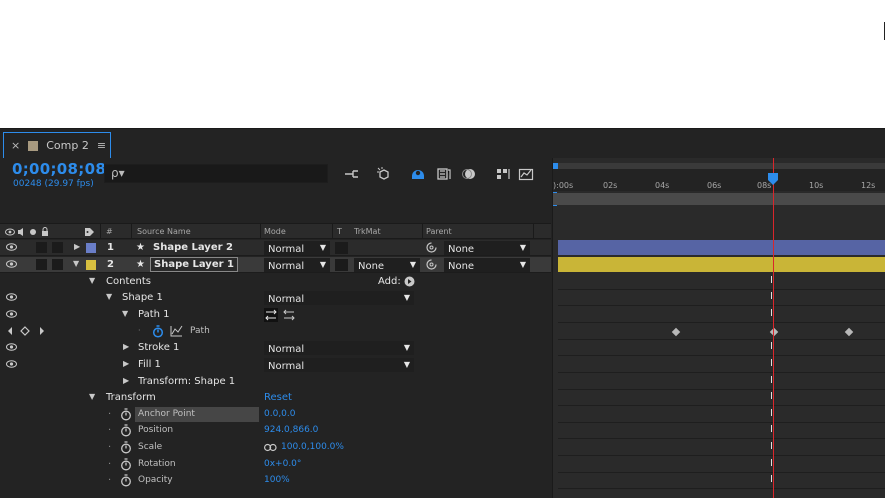 The height and width of the screenshot is (498, 892). Describe the element at coordinates (339, 348) in the screenshot. I see `stroke-1-blend-dropdown: Normal ▼` at that location.